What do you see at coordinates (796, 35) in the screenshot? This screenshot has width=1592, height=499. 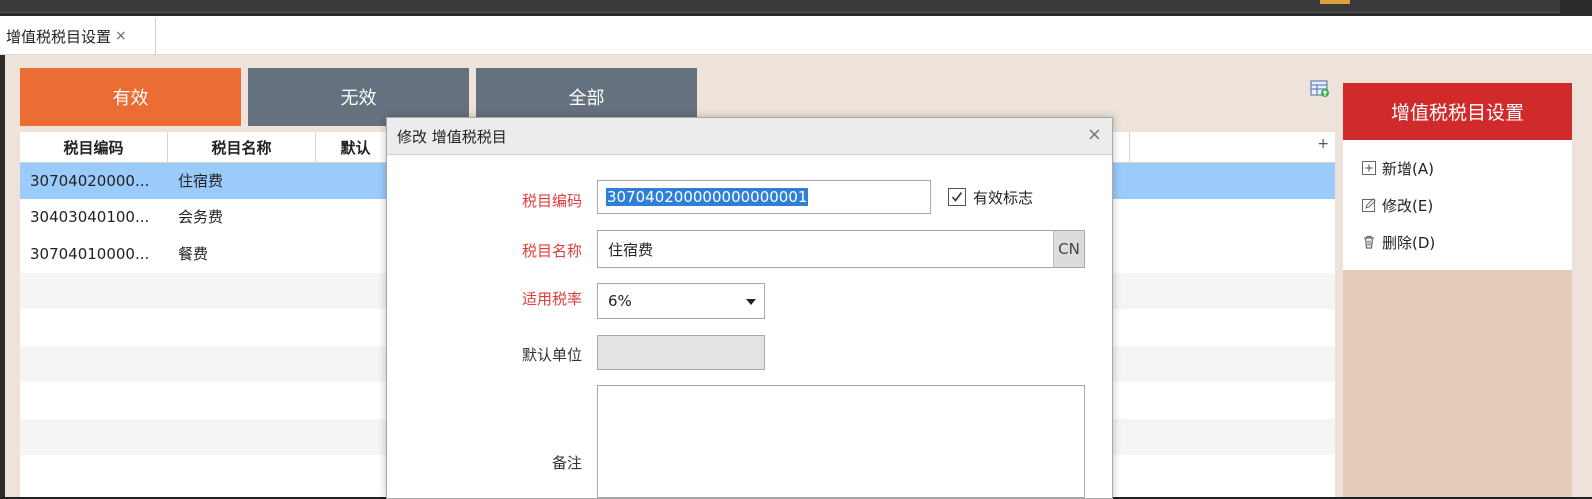 I see `tab-bar: 增值税税目设置 ×` at bounding box center [796, 35].